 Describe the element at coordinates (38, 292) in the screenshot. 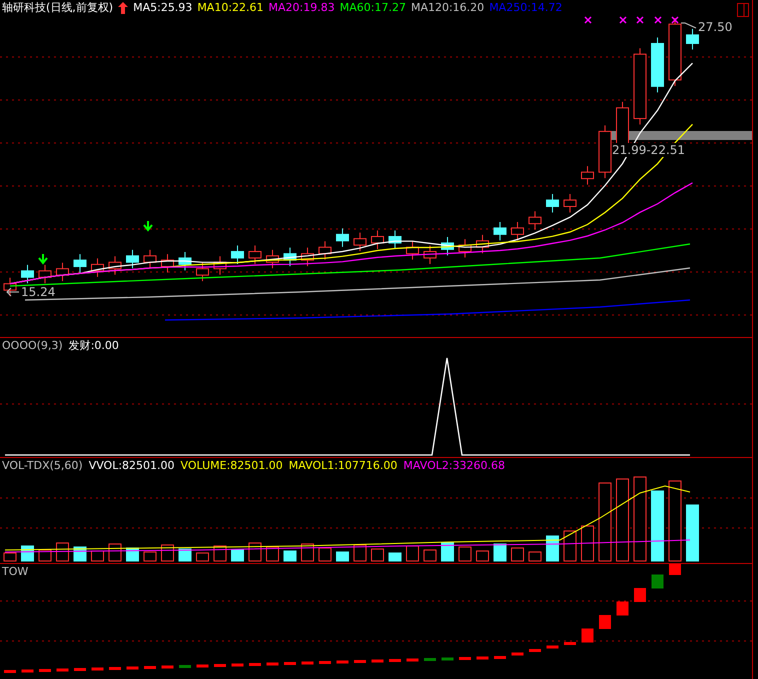

I see `low-price-label: 15.24` at that location.